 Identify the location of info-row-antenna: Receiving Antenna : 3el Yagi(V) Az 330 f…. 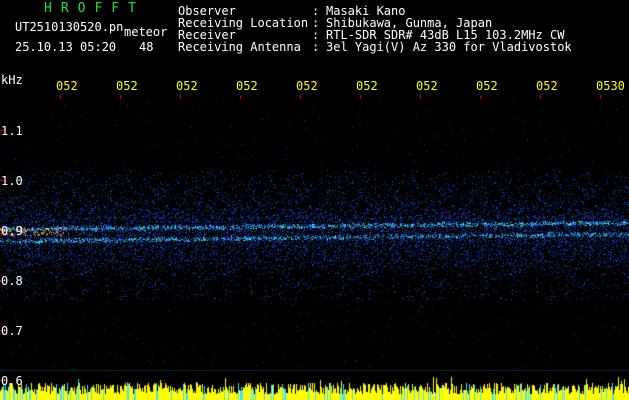
(398, 47).